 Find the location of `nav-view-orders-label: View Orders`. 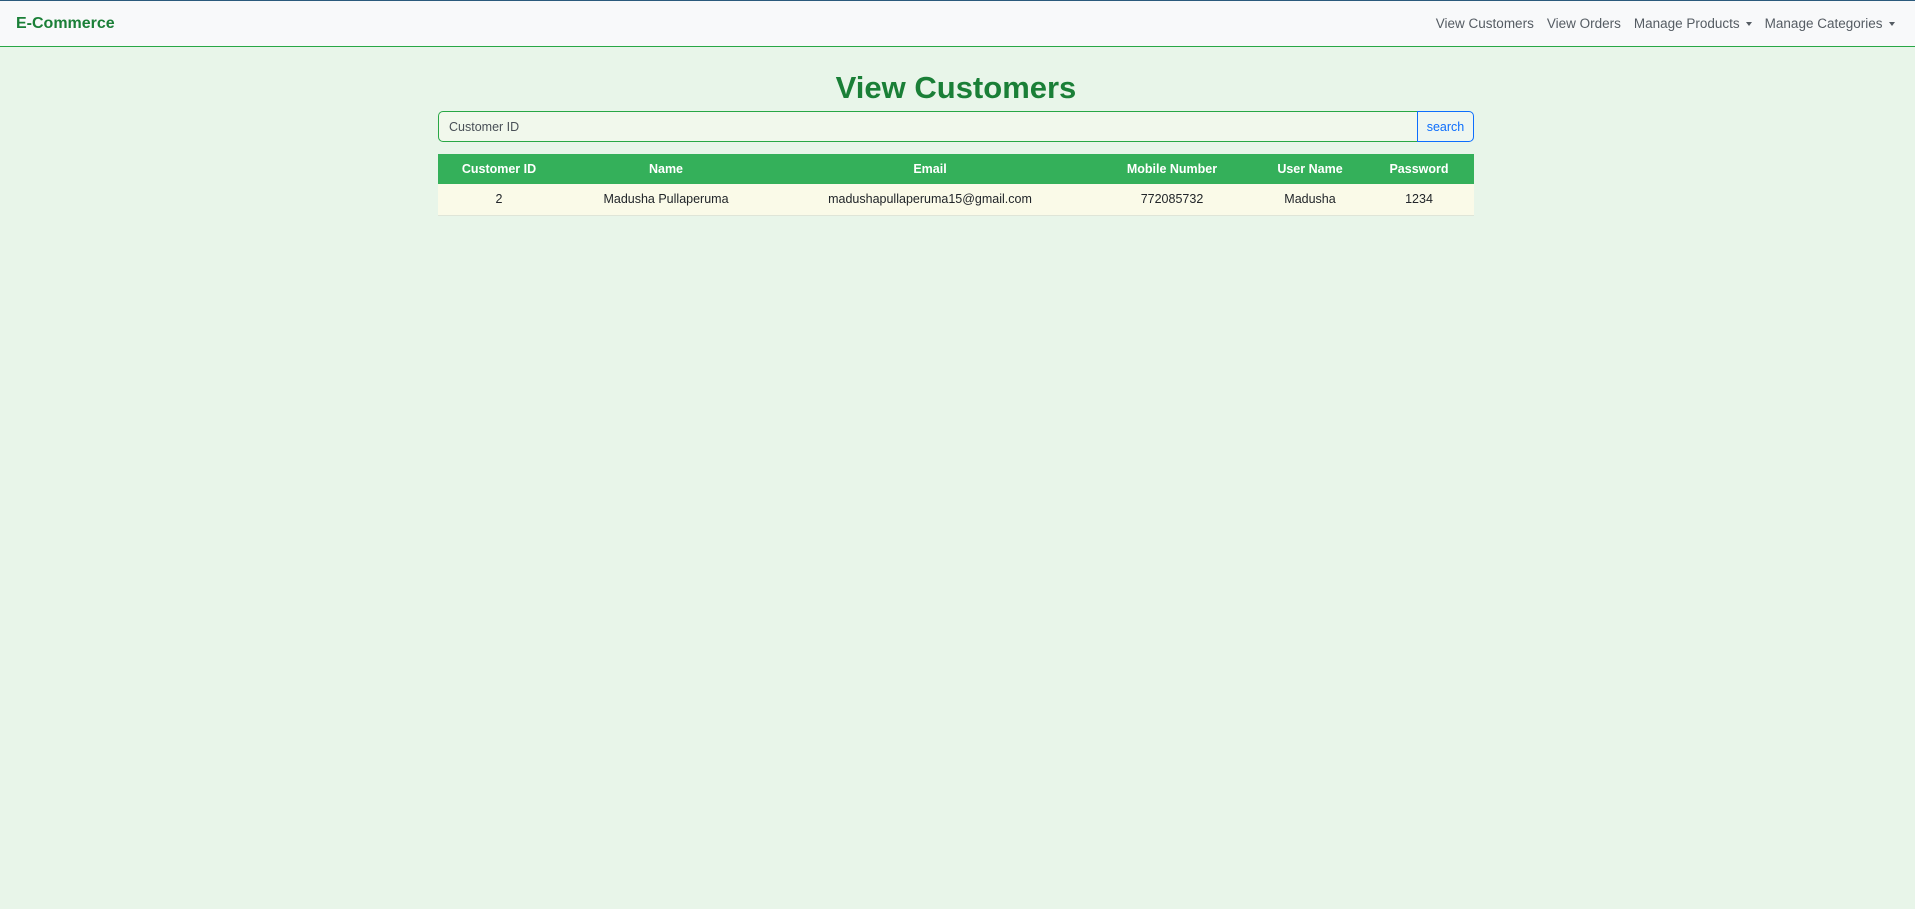

nav-view-orders-label: View Orders is located at coordinates (1583, 23).